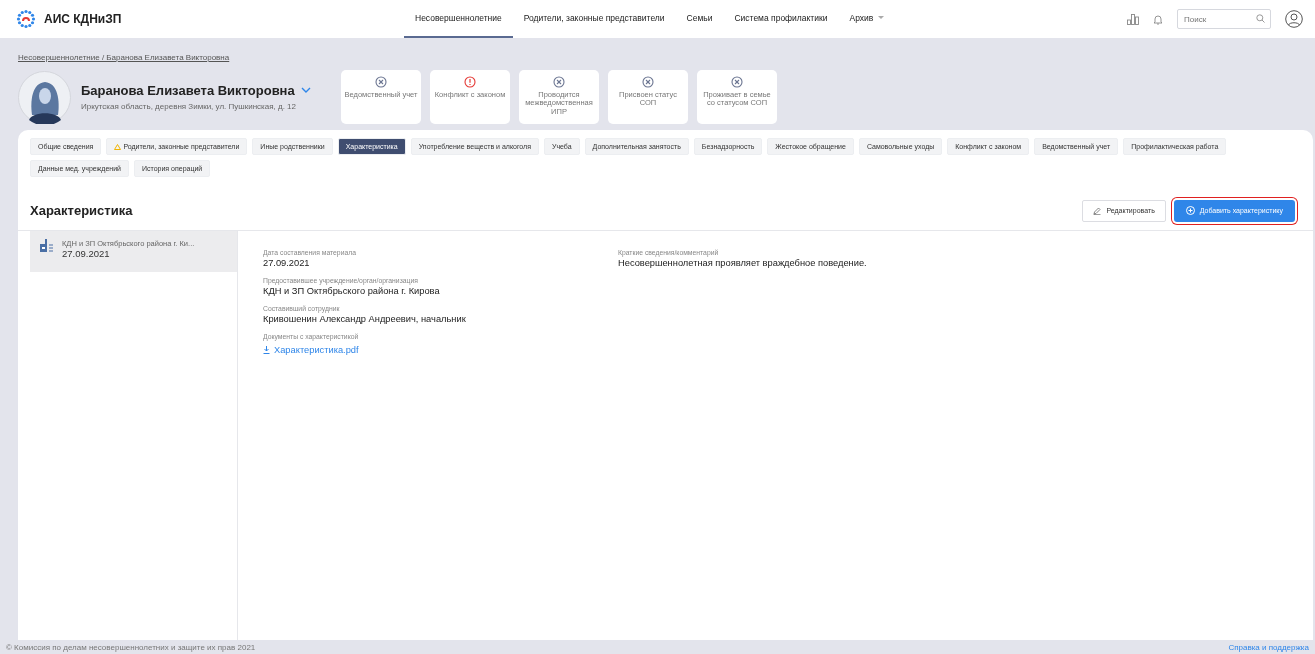 The width and height of the screenshot is (1315, 654). I want to click on logo-icon, so click(26, 19).